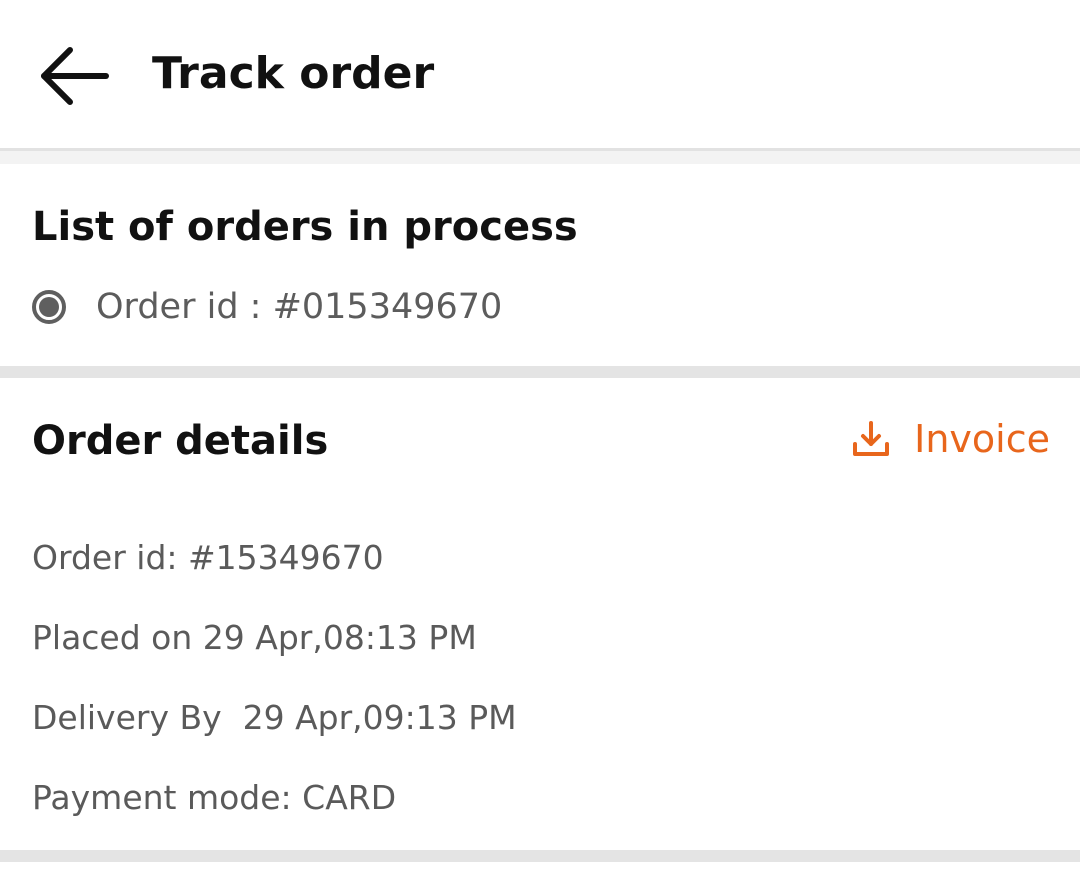 The image size is (1080, 874). I want to click on order-id-line: Order id: #15349670, so click(208, 557).